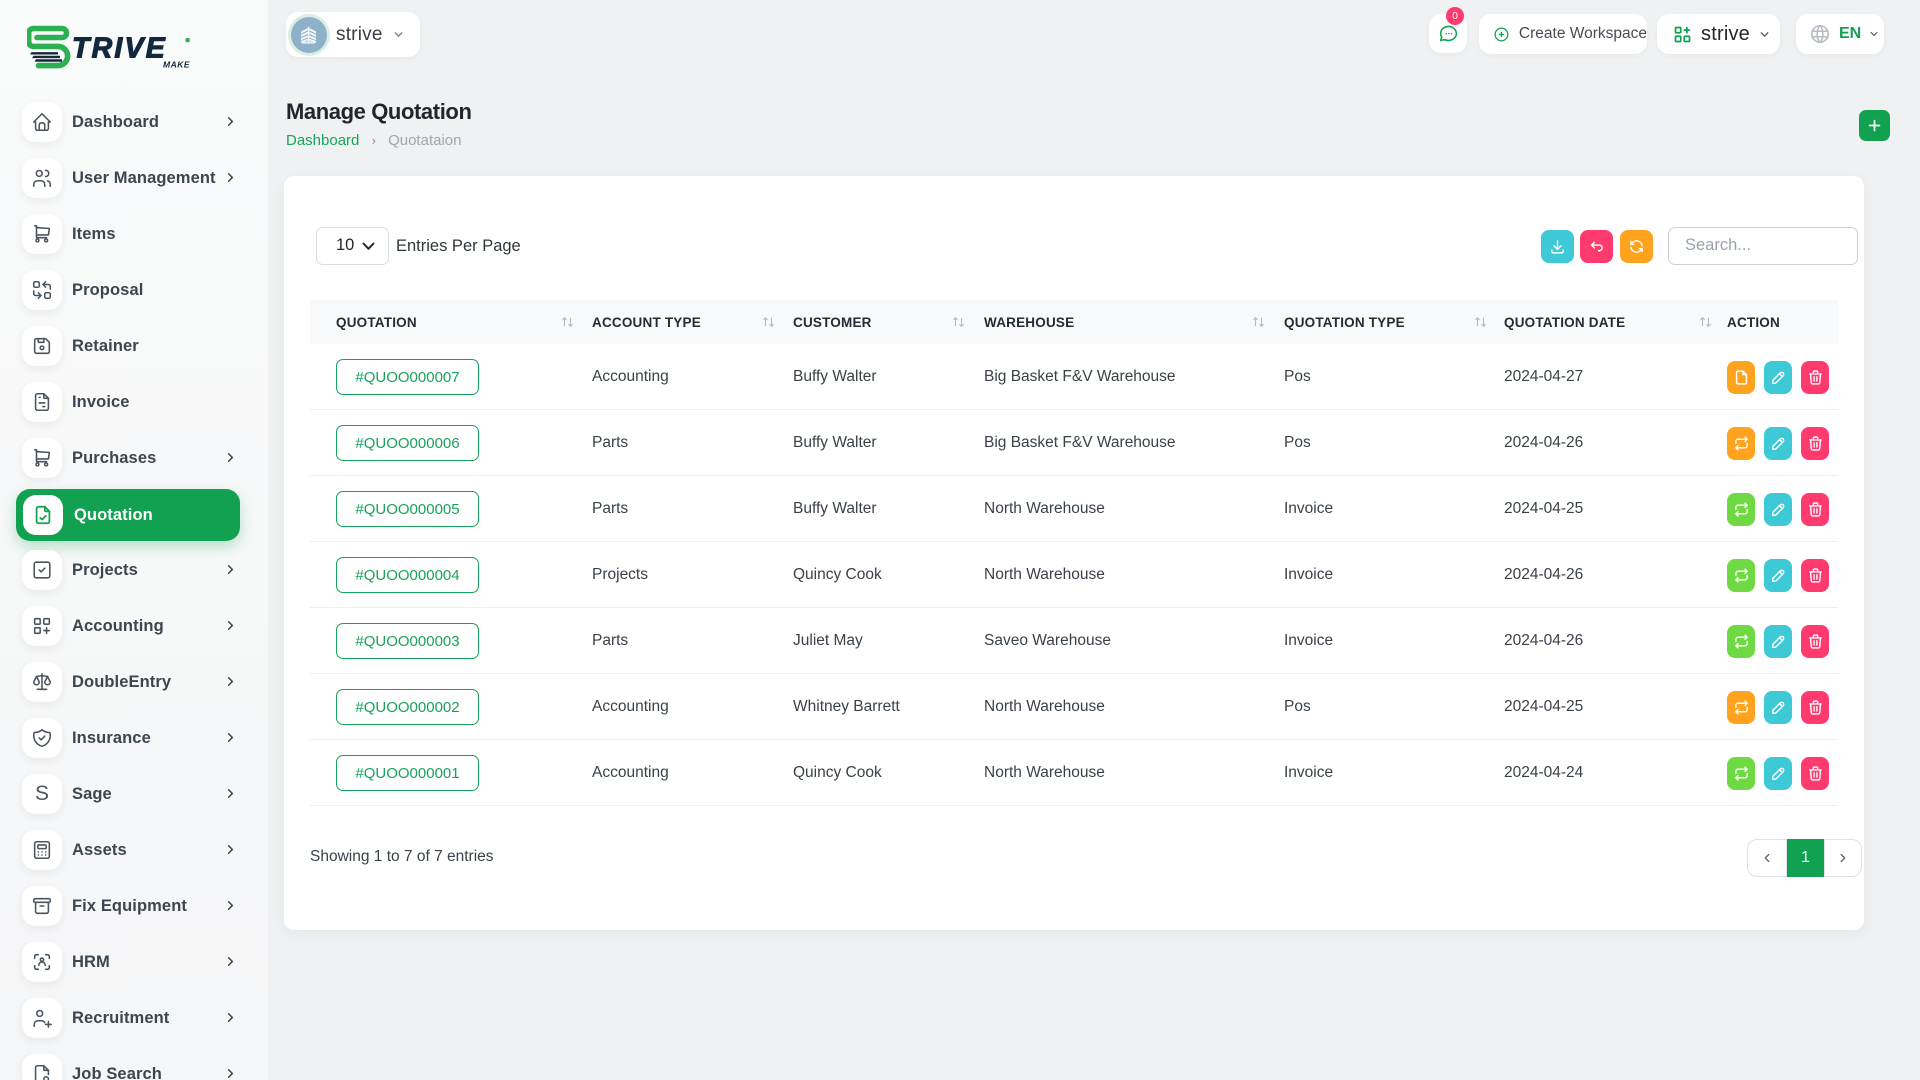 The height and width of the screenshot is (1080, 1920). Describe the element at coordinates (176, 65) in the screenshot. I see `svg-text: MAKE` at that location.